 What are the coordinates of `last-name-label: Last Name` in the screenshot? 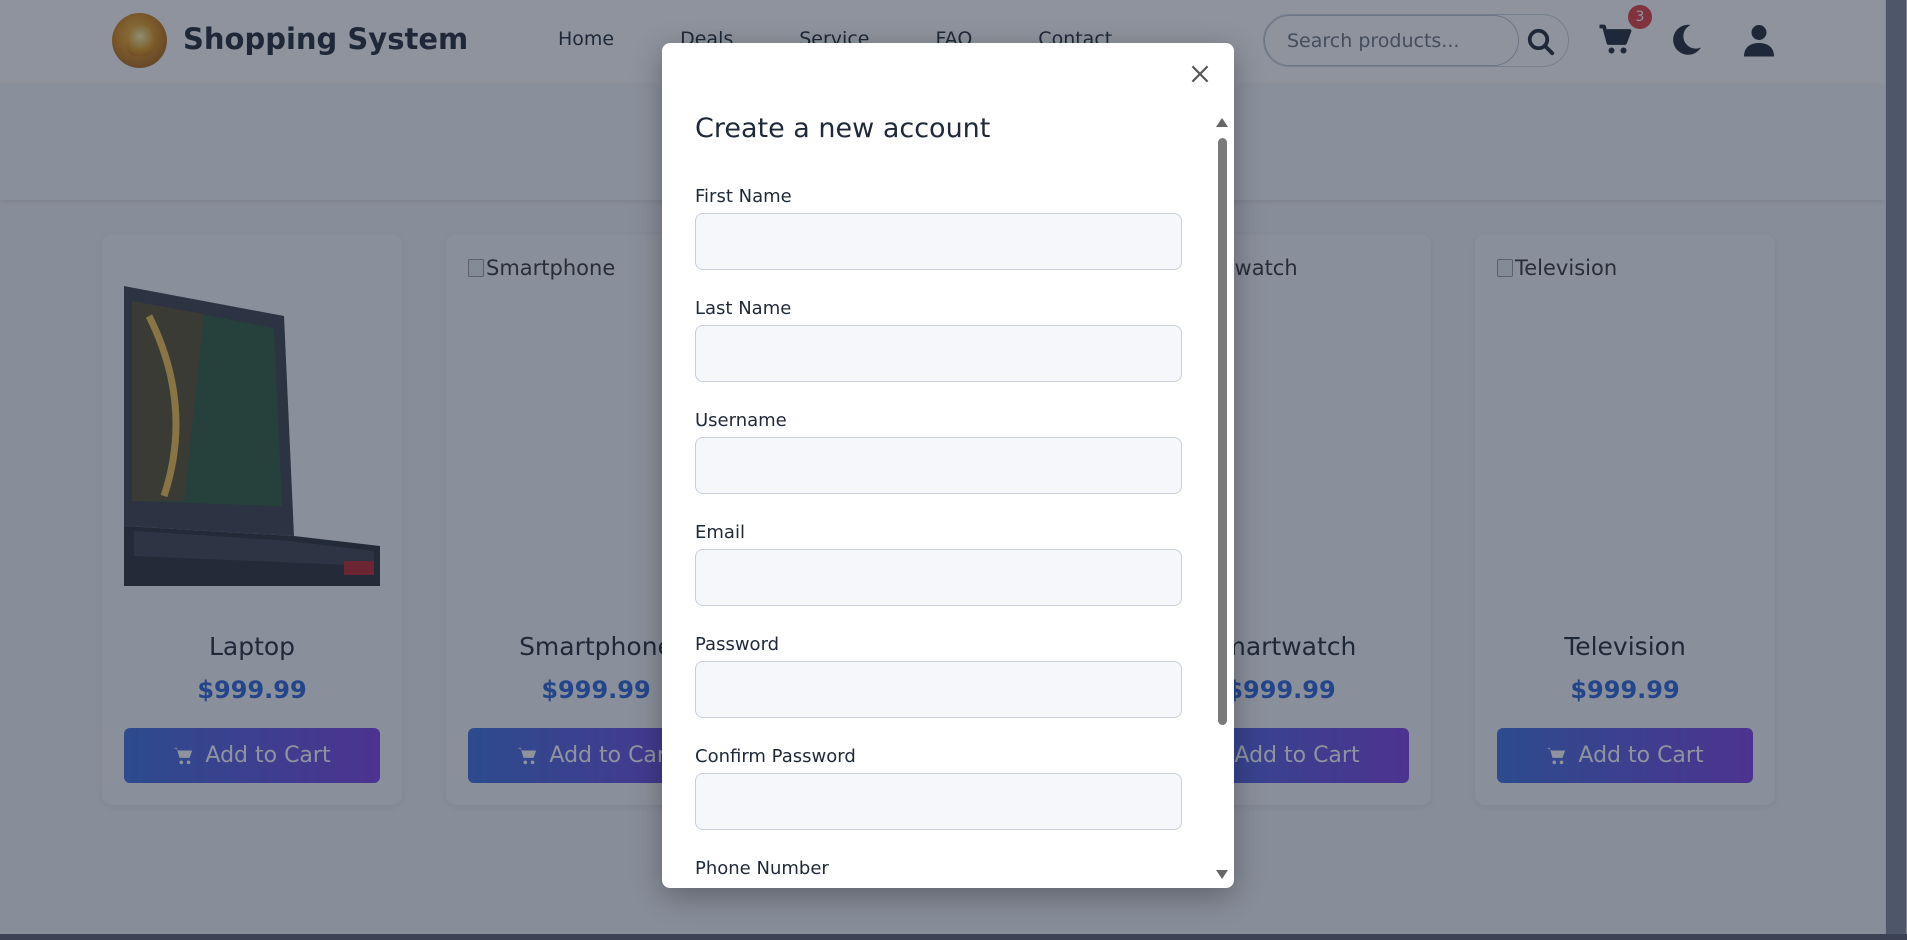 It's located at (743, 308).